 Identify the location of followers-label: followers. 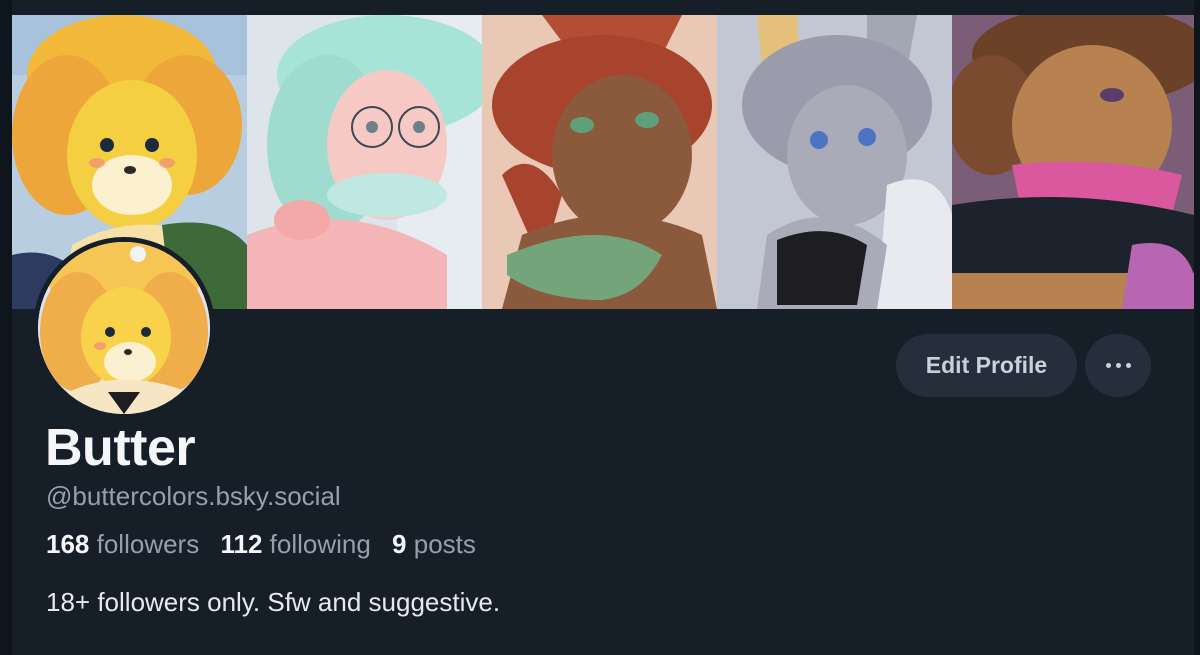
(148, 544).